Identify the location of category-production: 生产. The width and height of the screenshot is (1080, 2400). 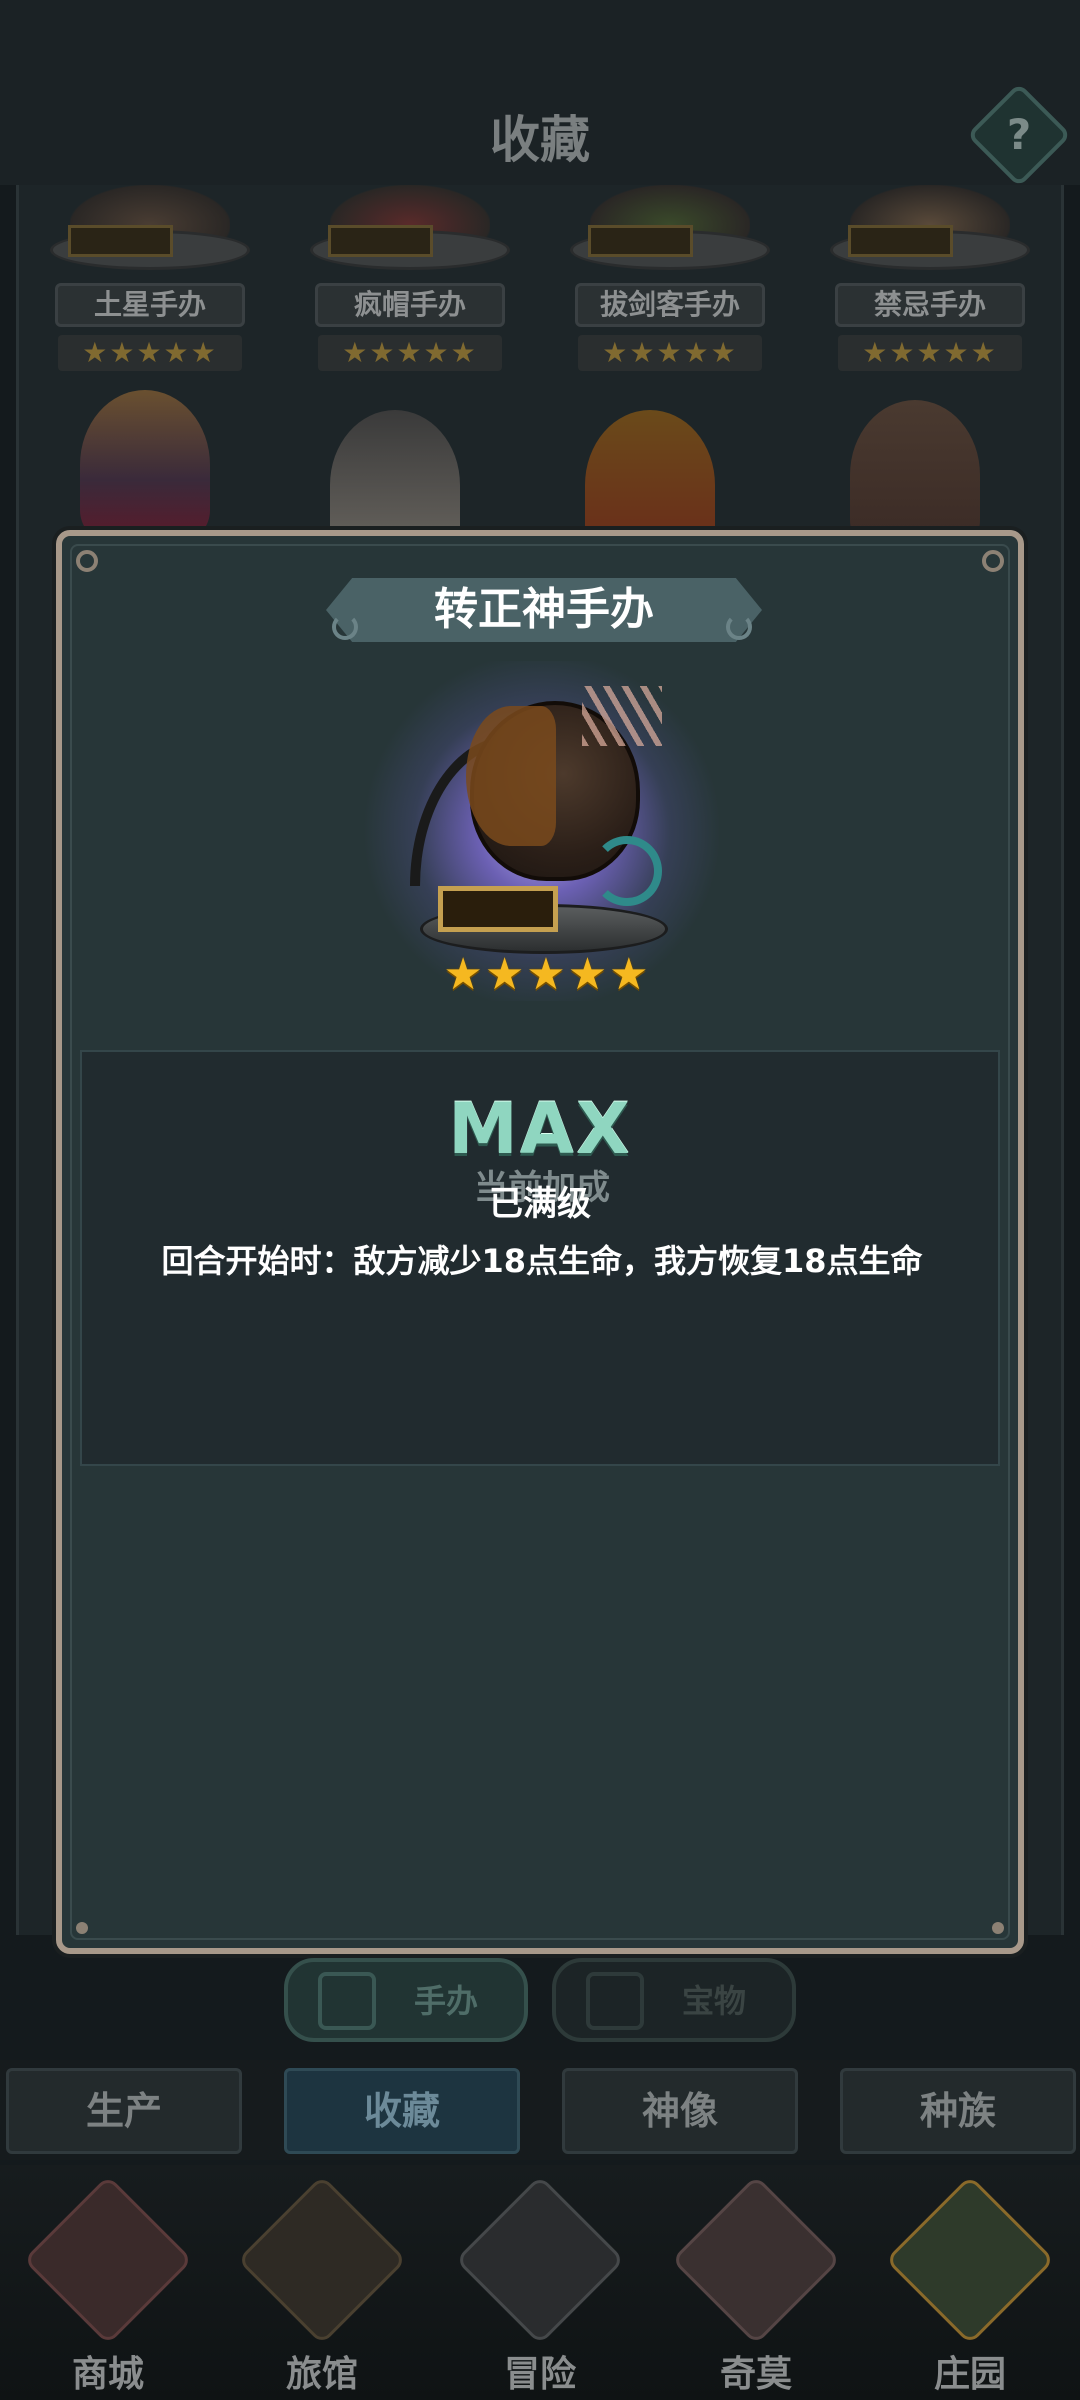
(124, 2111).